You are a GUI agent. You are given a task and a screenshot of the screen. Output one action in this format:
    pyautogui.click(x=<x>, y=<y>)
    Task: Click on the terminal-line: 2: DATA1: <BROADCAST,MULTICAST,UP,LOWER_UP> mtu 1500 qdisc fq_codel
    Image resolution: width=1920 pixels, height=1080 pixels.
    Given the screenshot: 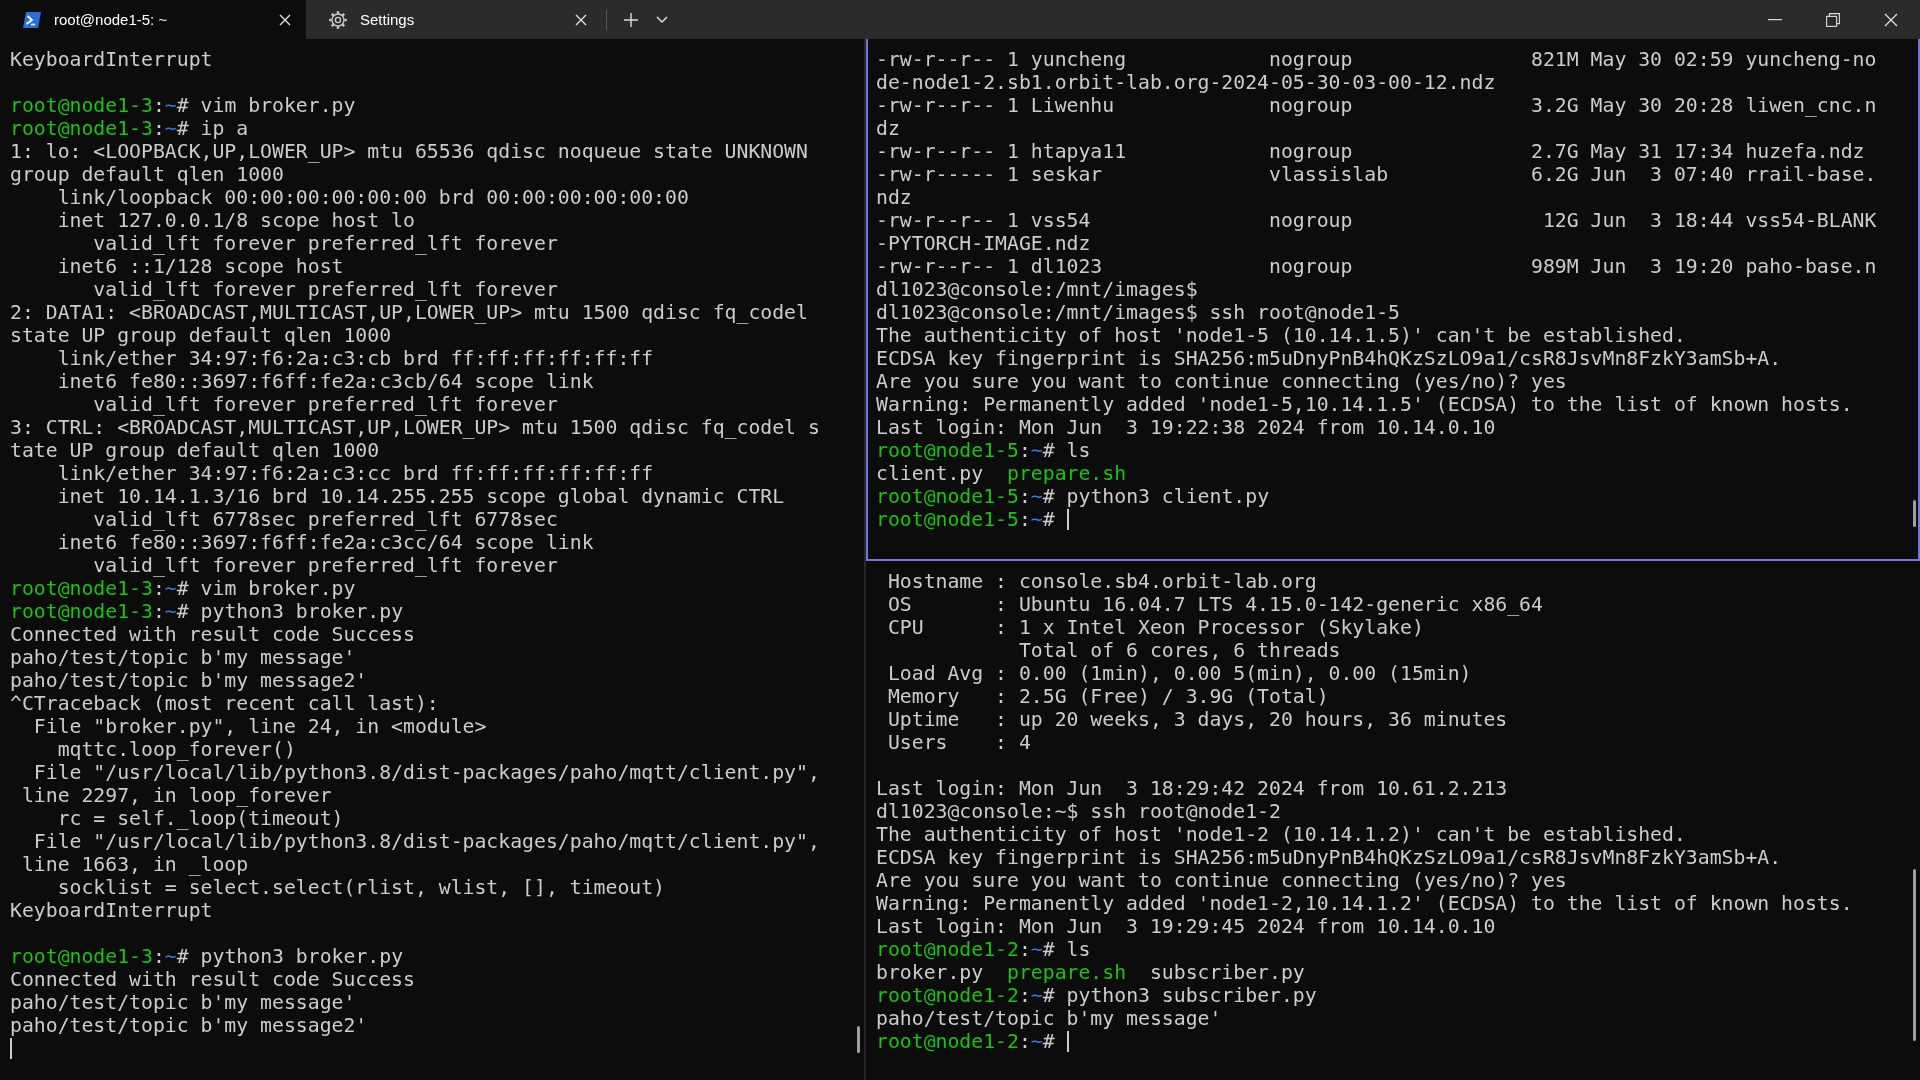 What is the action you would take?
    pyautogui.click(x=409, y=312)
    